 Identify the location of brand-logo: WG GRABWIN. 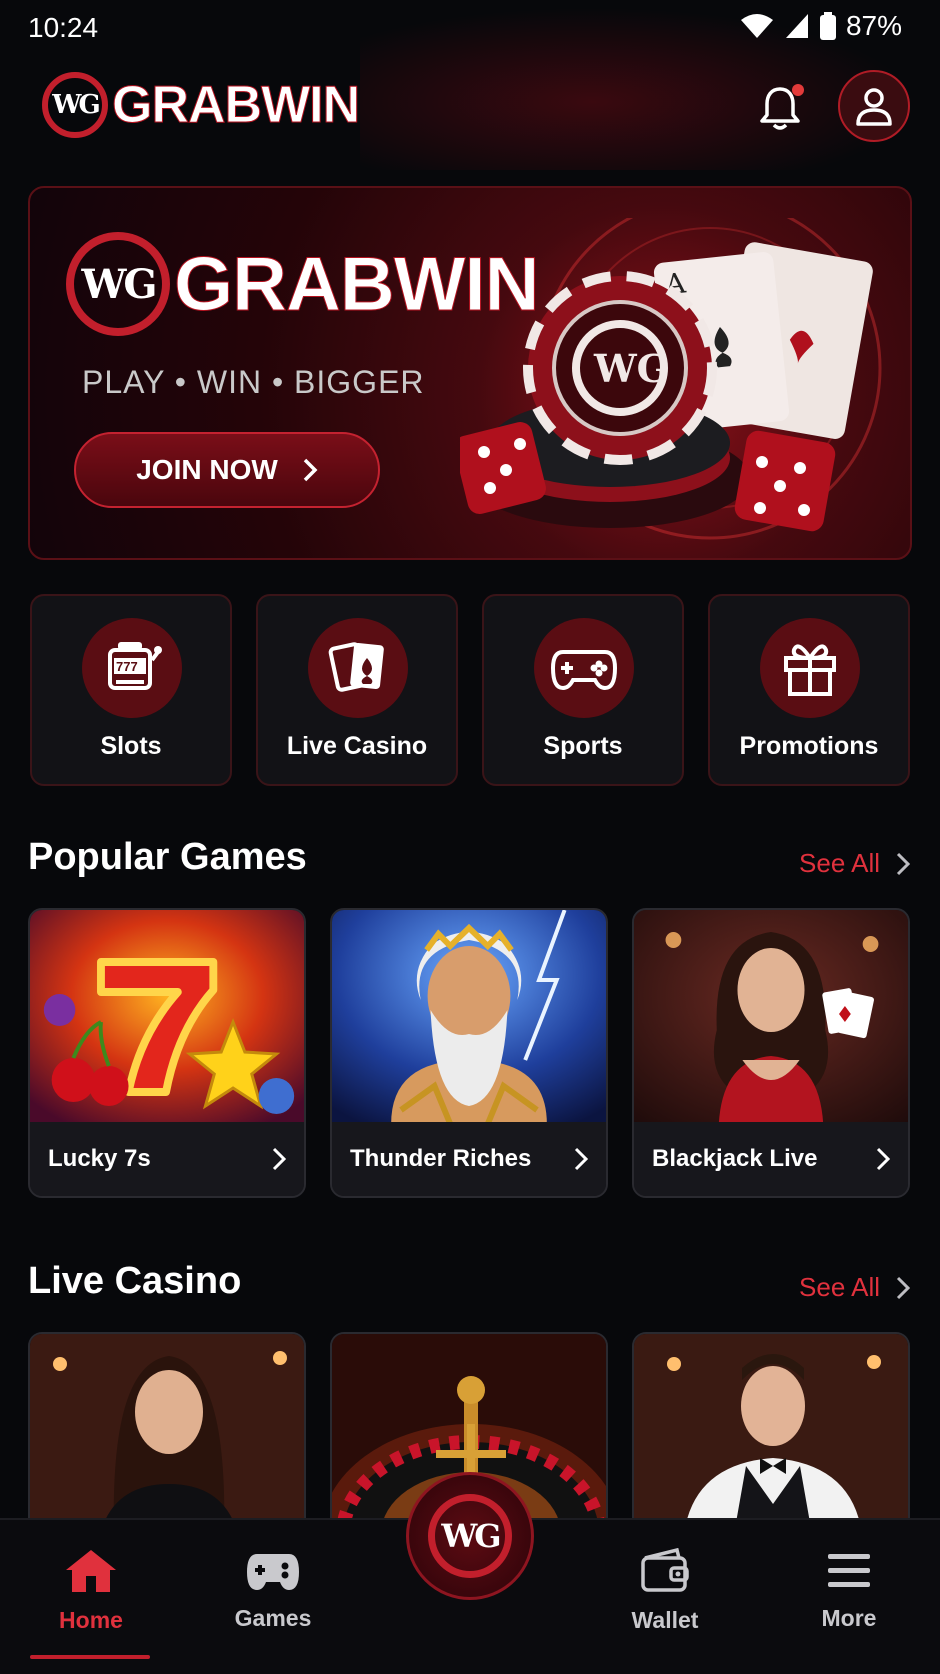
(201, 105).